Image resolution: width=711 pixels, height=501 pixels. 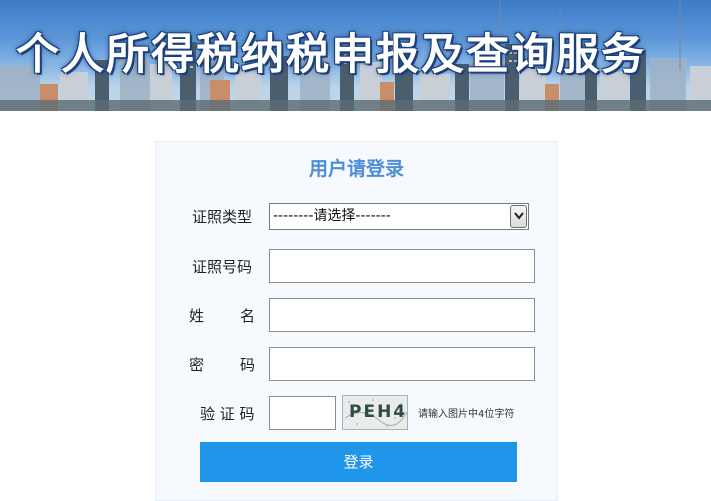 I want to click on id-number-label: 证照号码, so click(x=222, y=267).